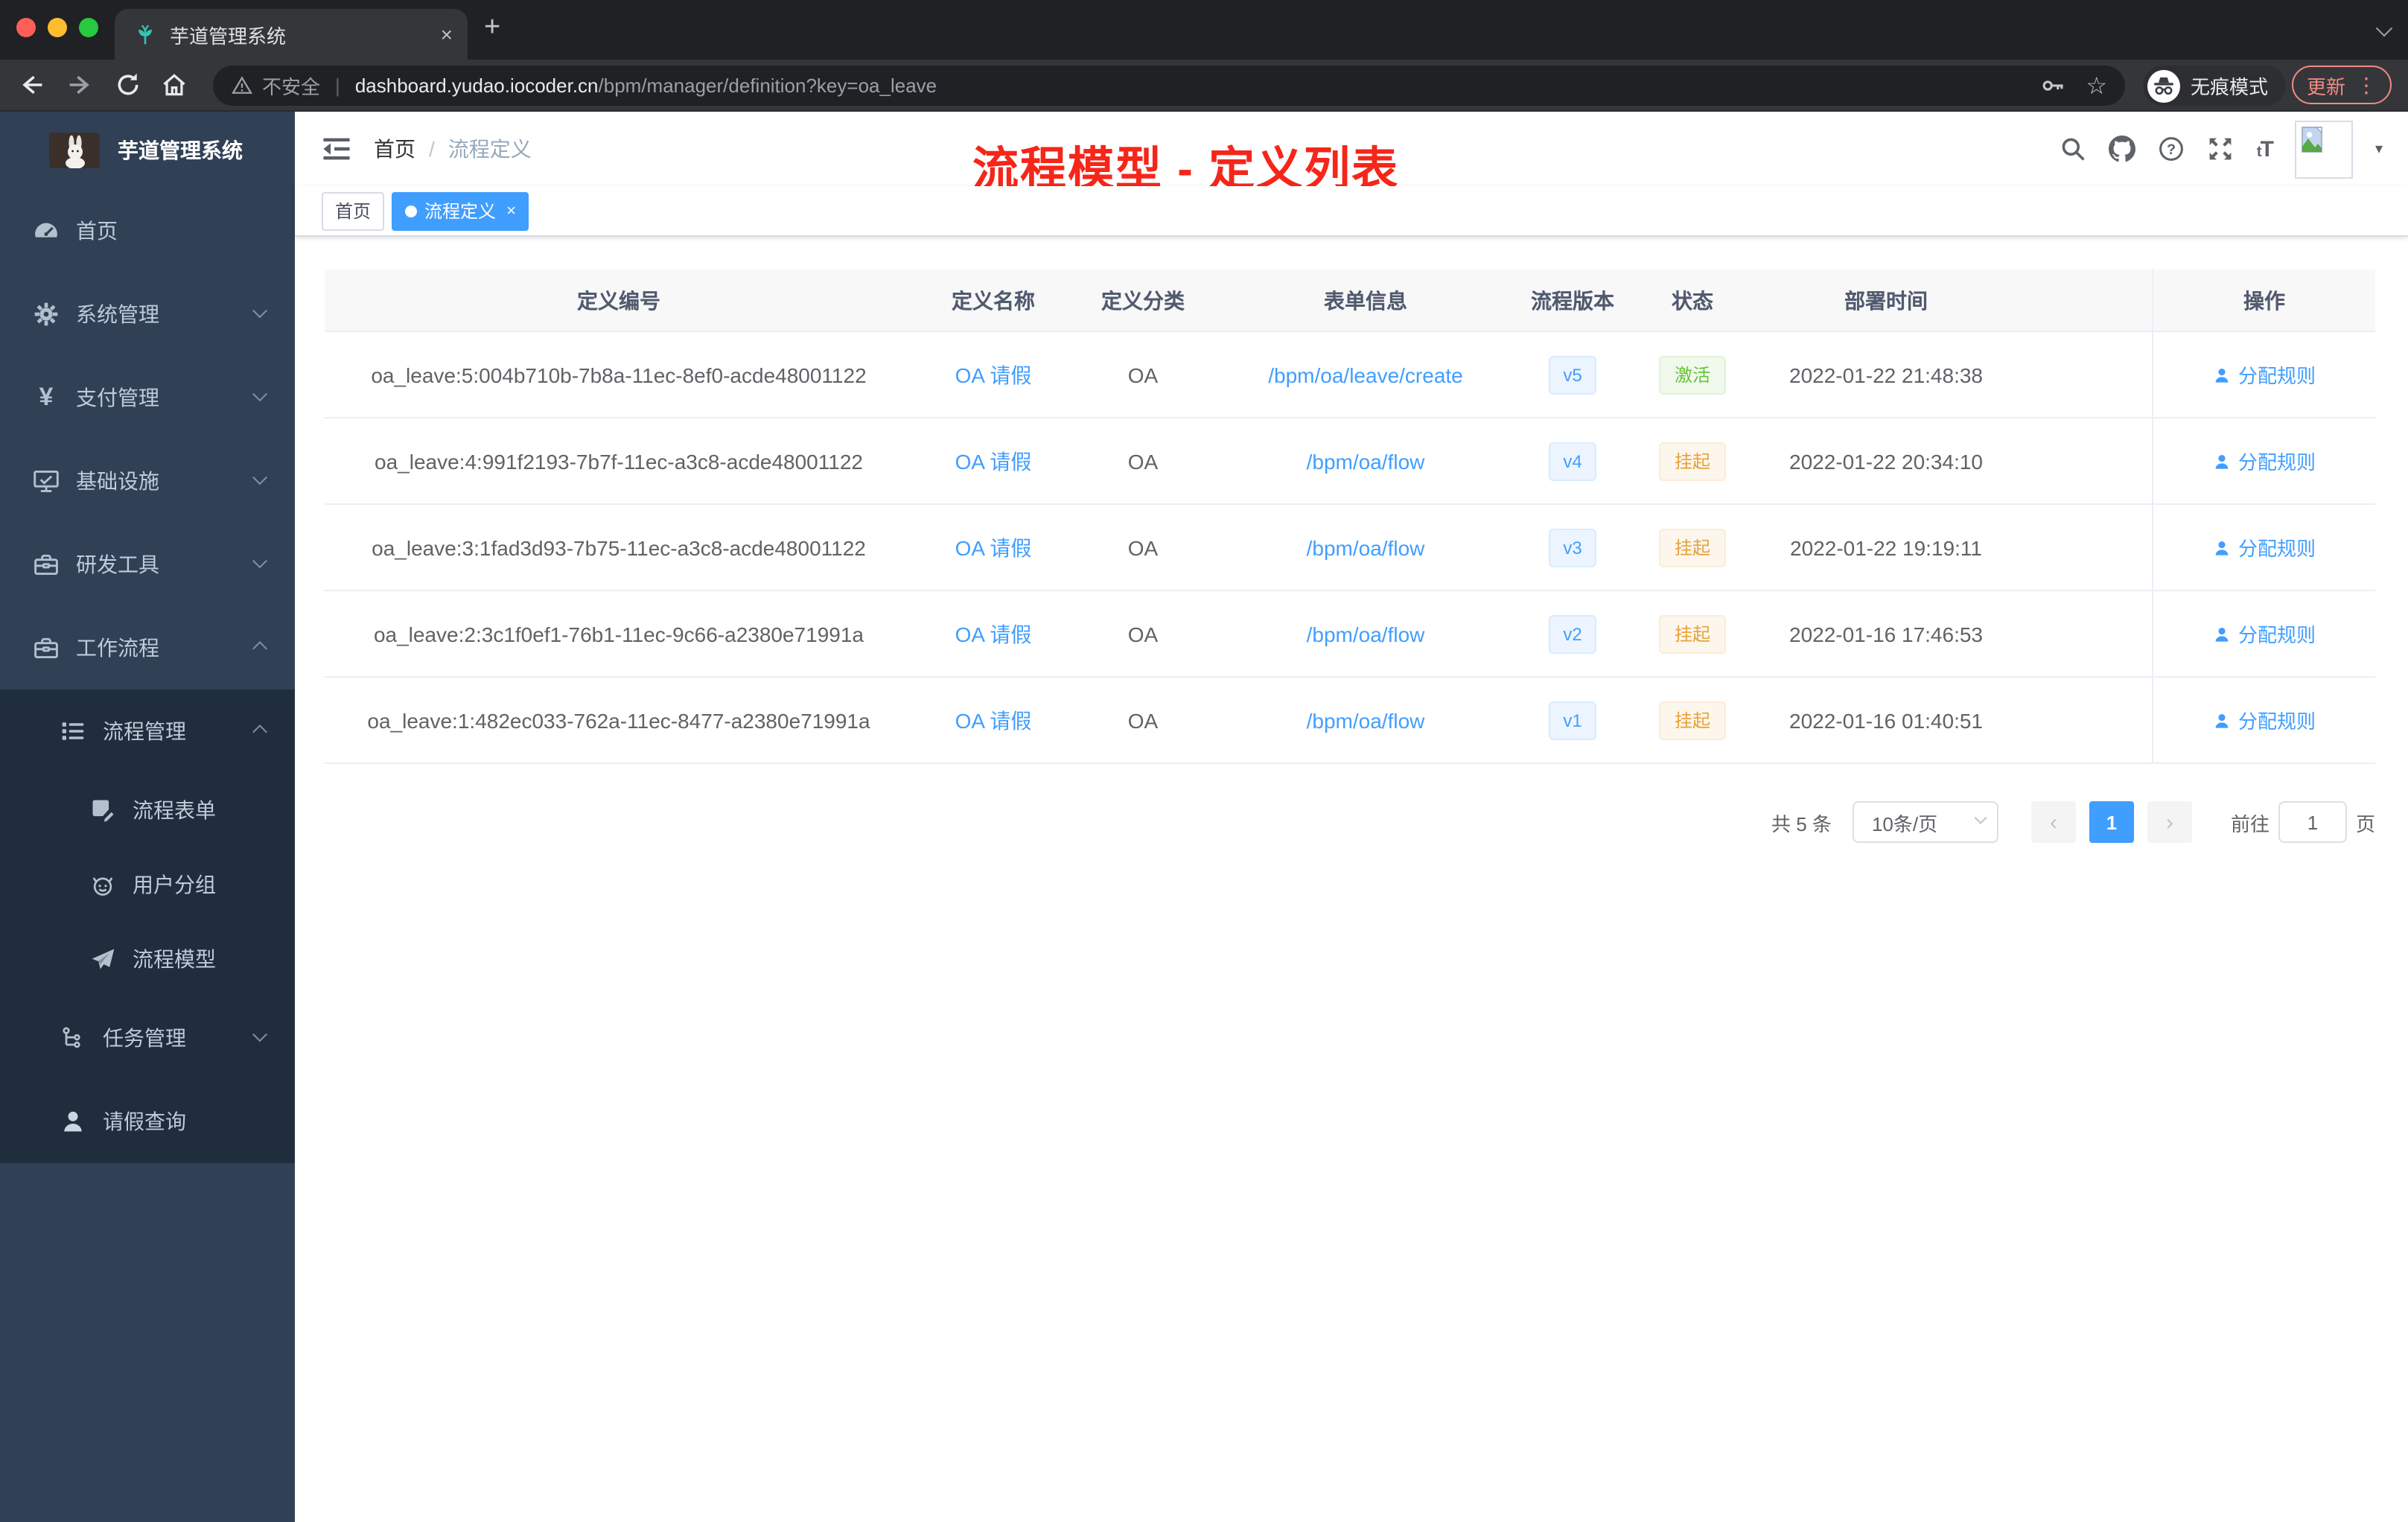  I want to click on collapse-sidebar-icon, so click(336, 149).